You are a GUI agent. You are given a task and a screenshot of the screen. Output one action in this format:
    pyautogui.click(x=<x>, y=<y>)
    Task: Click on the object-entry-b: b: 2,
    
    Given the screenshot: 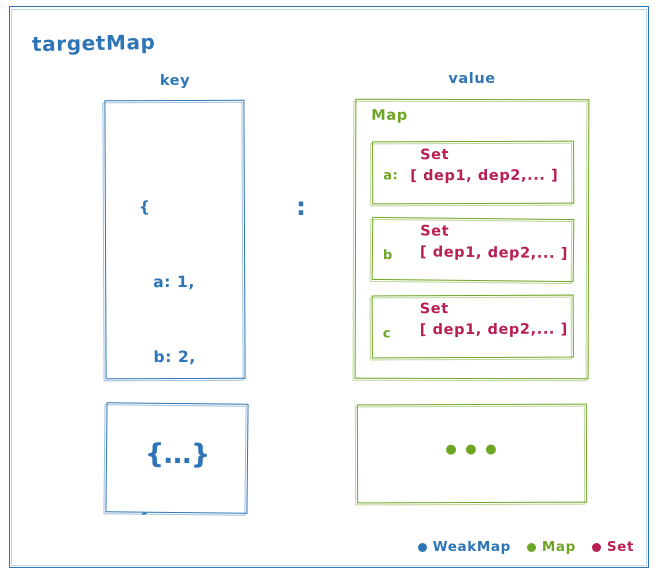 What is the action you would take?
    pyautogui.click(x=174, y=357)
    